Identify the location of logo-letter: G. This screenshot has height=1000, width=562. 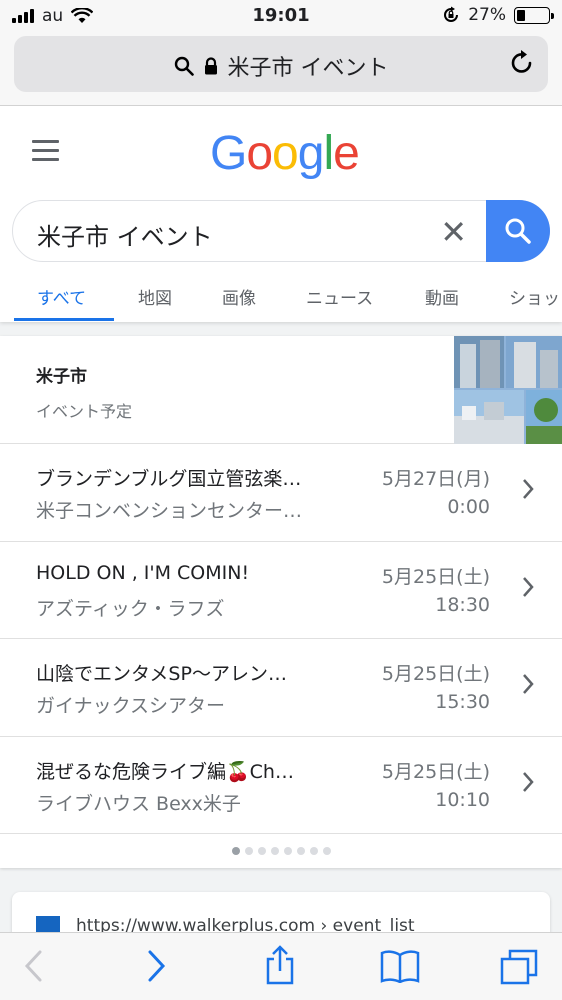
(228, 153).